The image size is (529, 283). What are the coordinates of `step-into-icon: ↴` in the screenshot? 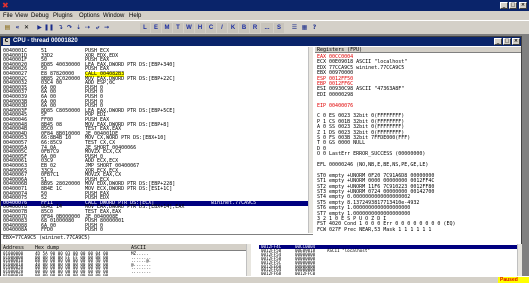 It's located at (60, 28).